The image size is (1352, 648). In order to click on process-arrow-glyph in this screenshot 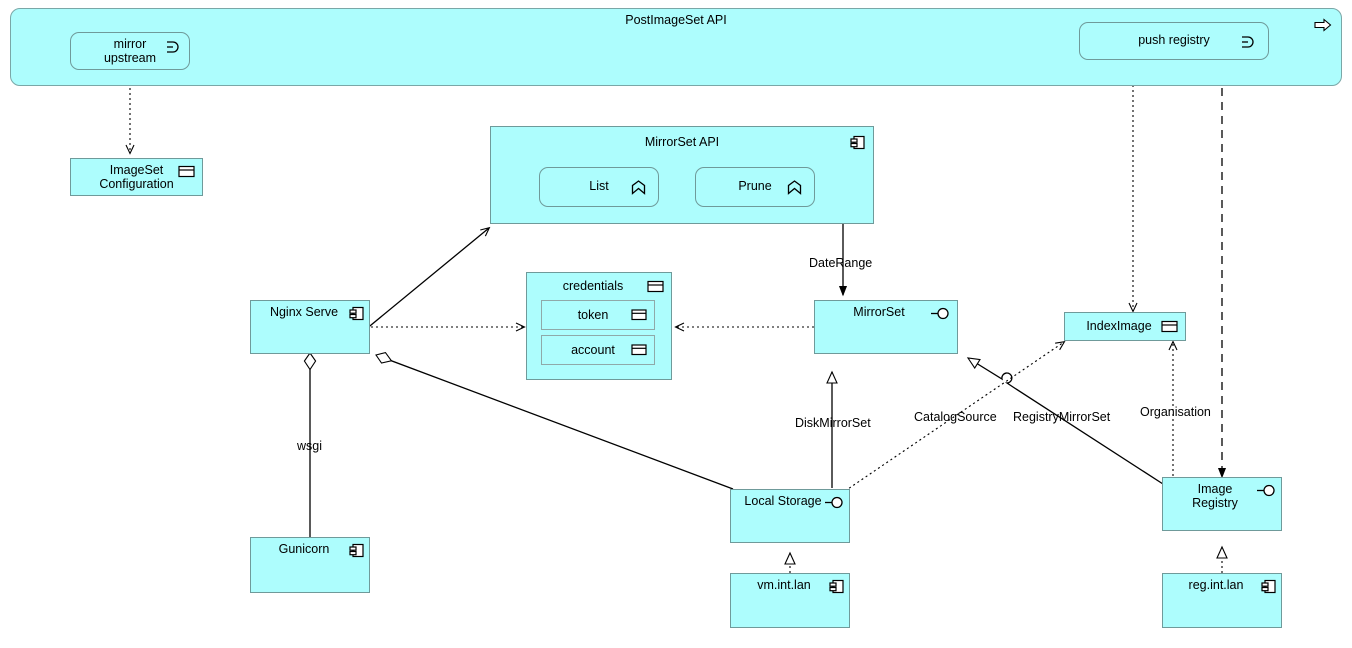, I will do `click(1323, 25)`.